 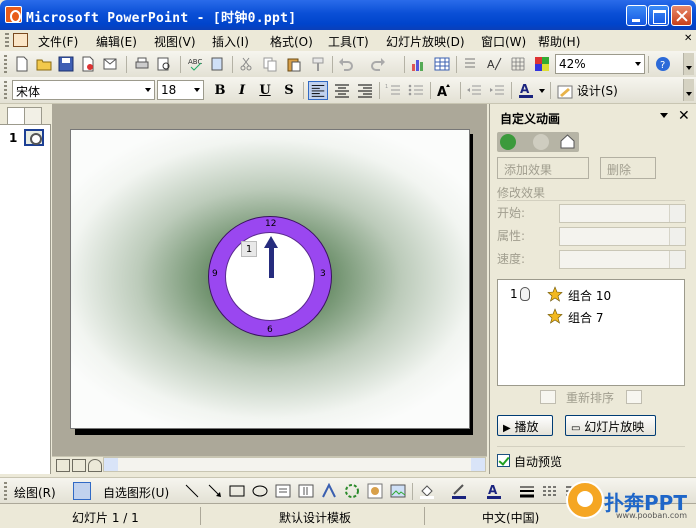 What do you see at coordinates (218, 64) in the screenshot?
I see `research-icon` at bounding box center [218, 64].